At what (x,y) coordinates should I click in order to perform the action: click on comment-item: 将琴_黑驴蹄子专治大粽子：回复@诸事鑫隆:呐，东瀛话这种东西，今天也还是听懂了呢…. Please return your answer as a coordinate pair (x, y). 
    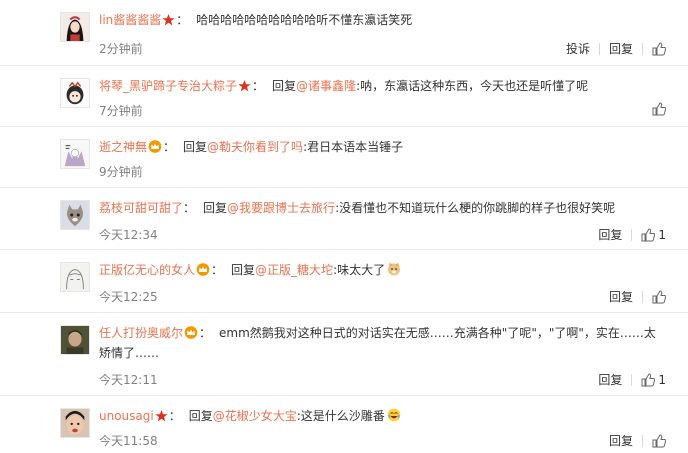
    Looking at the image, I should click on (344, 96).